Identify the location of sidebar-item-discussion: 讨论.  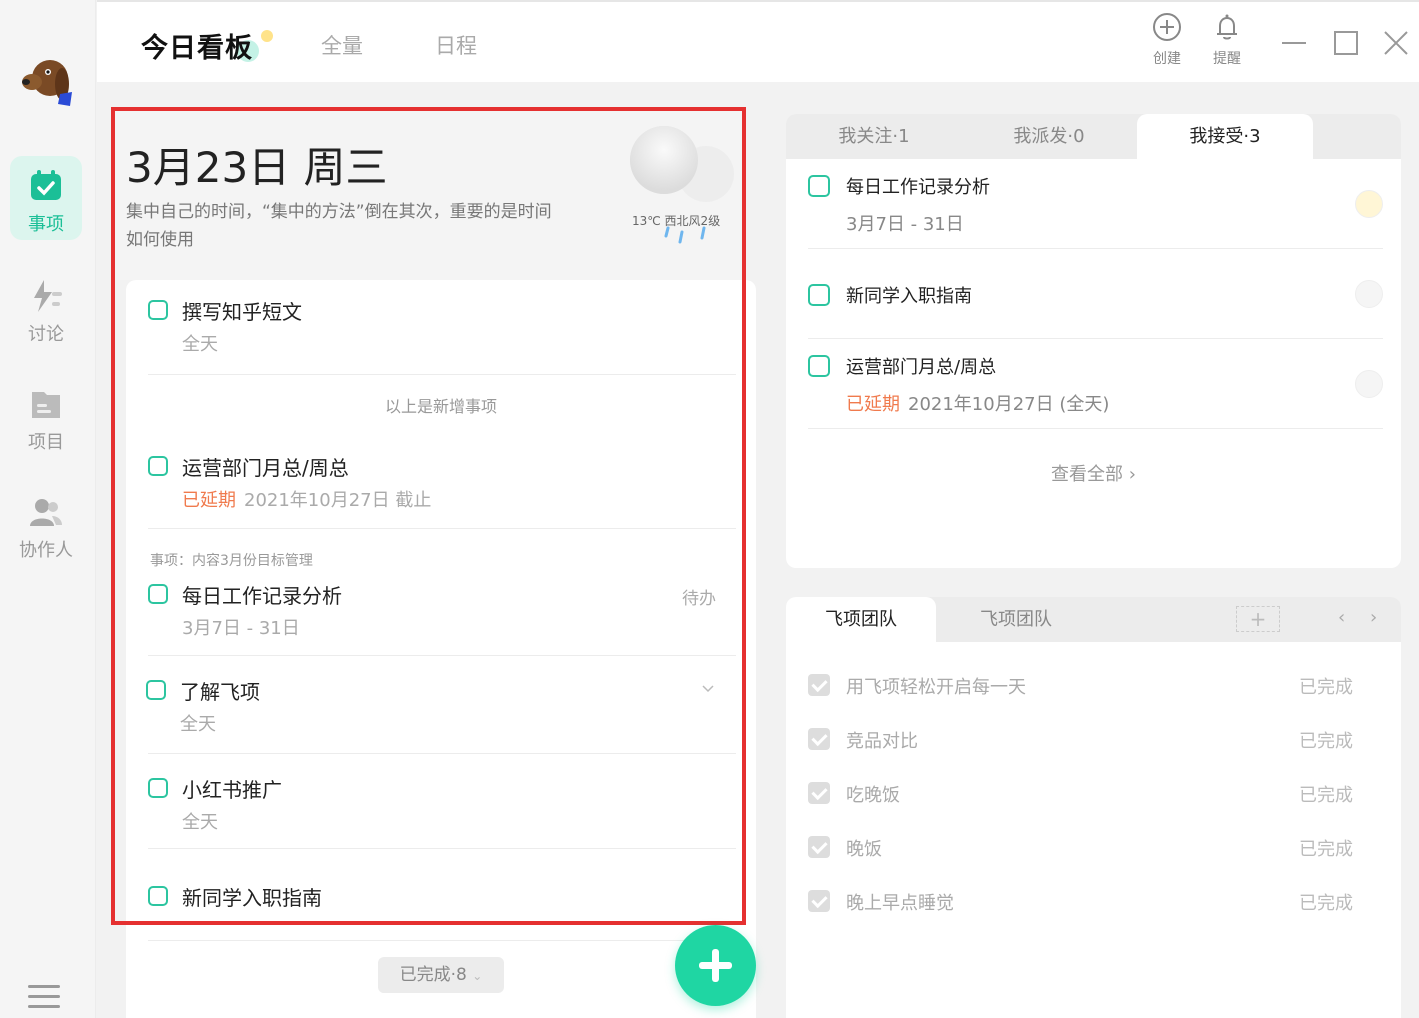
(46, 308).